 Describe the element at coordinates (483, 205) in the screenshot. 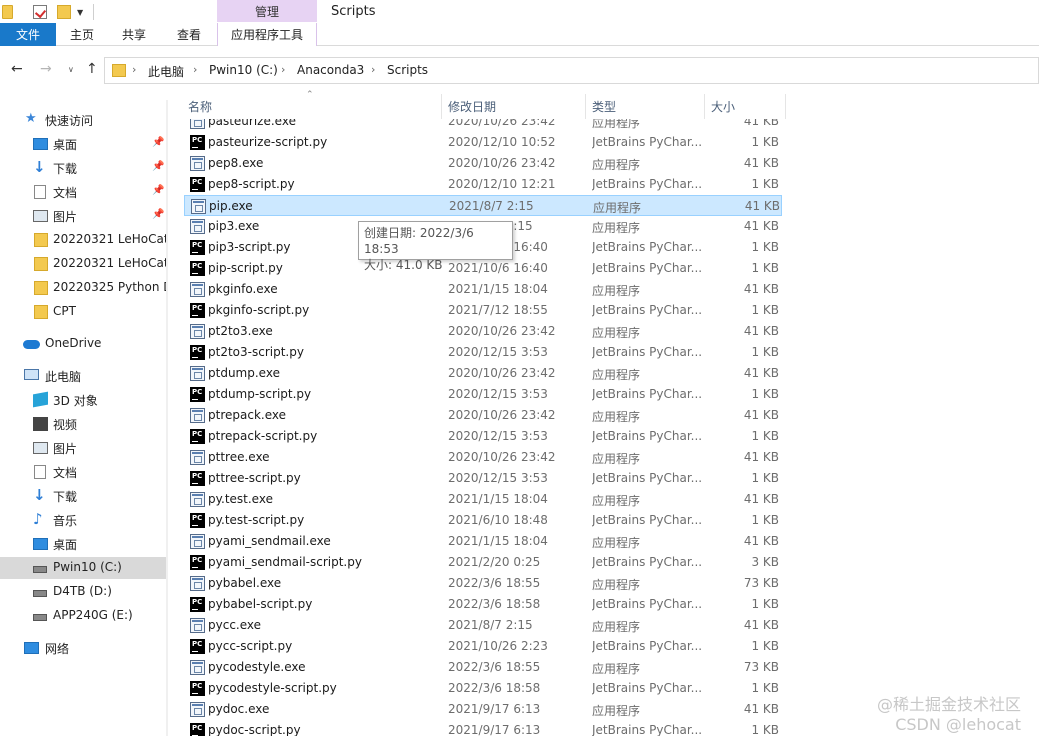

I see `file-row: pip.exe 2021/8/7 2:15 应用程序 41 KB` at that location.